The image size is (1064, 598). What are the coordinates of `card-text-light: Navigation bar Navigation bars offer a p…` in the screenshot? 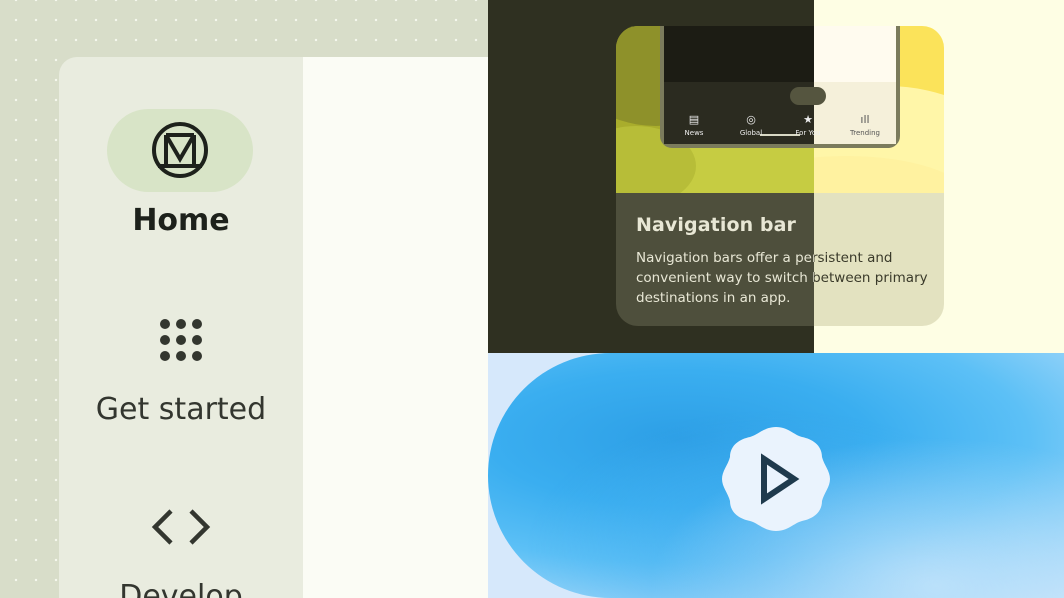 It's located at (879, 176).